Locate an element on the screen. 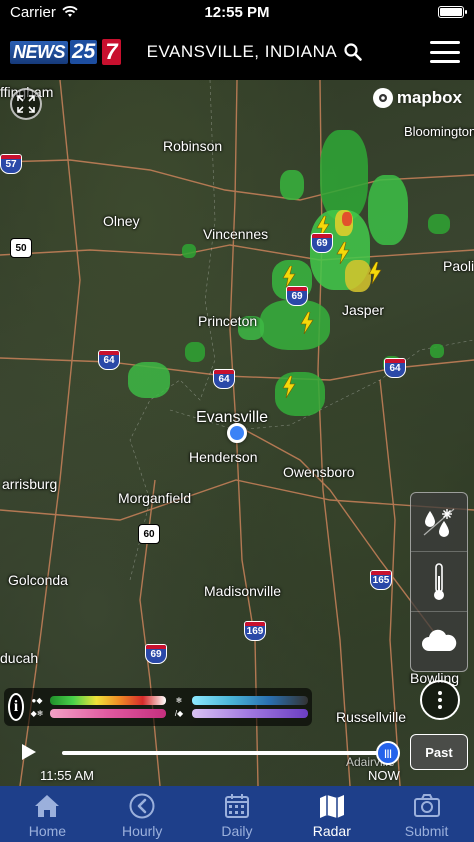  us-route-shield: 60 is located at coordinates (149, 534).